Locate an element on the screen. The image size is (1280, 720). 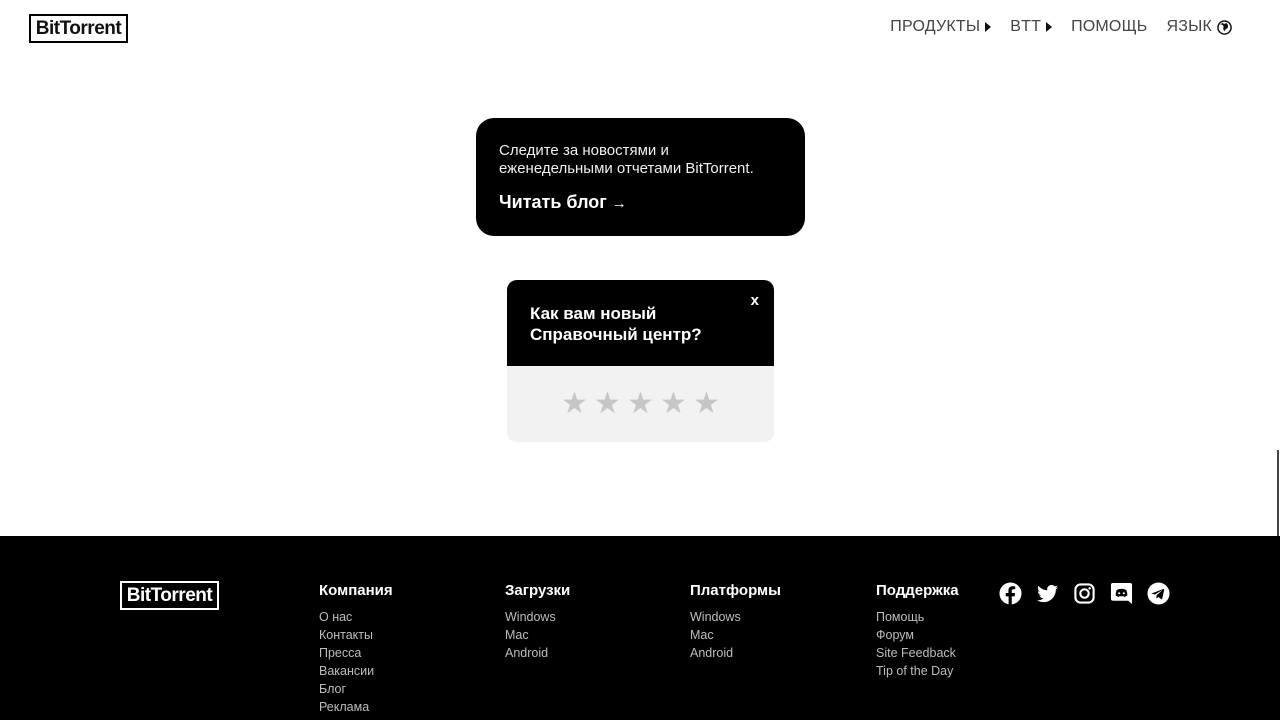
rating-question-line1: Как вам новый is located at coordinates (593, 313).